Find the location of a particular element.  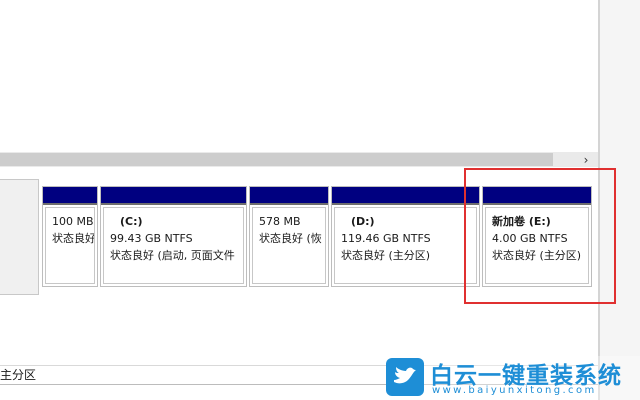

bird-icon is located at coordinates (405, 377).